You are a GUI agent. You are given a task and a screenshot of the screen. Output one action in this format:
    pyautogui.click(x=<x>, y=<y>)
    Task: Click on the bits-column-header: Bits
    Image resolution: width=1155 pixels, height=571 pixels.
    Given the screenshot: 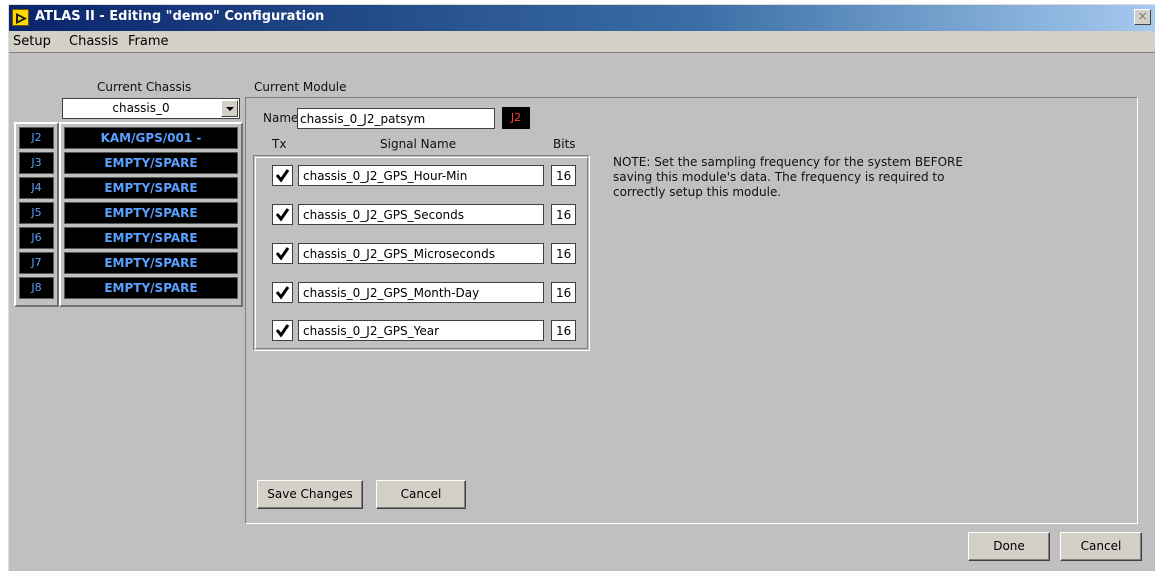 What is the action you would take?
    pyautogui.click(x=564, y=144)
    